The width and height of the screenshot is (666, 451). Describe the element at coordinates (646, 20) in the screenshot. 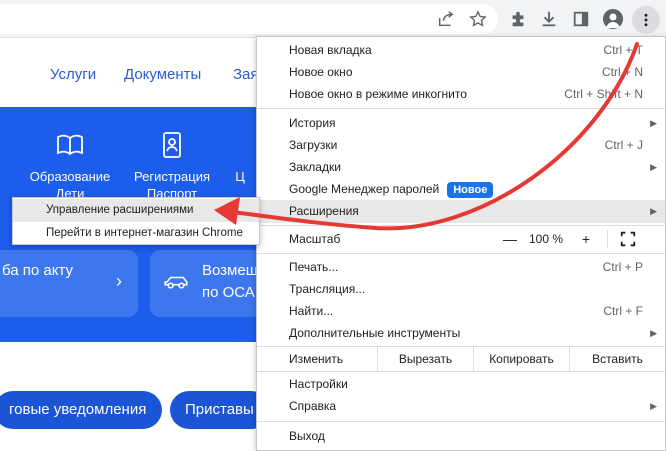

I see `more-icon` at that location.